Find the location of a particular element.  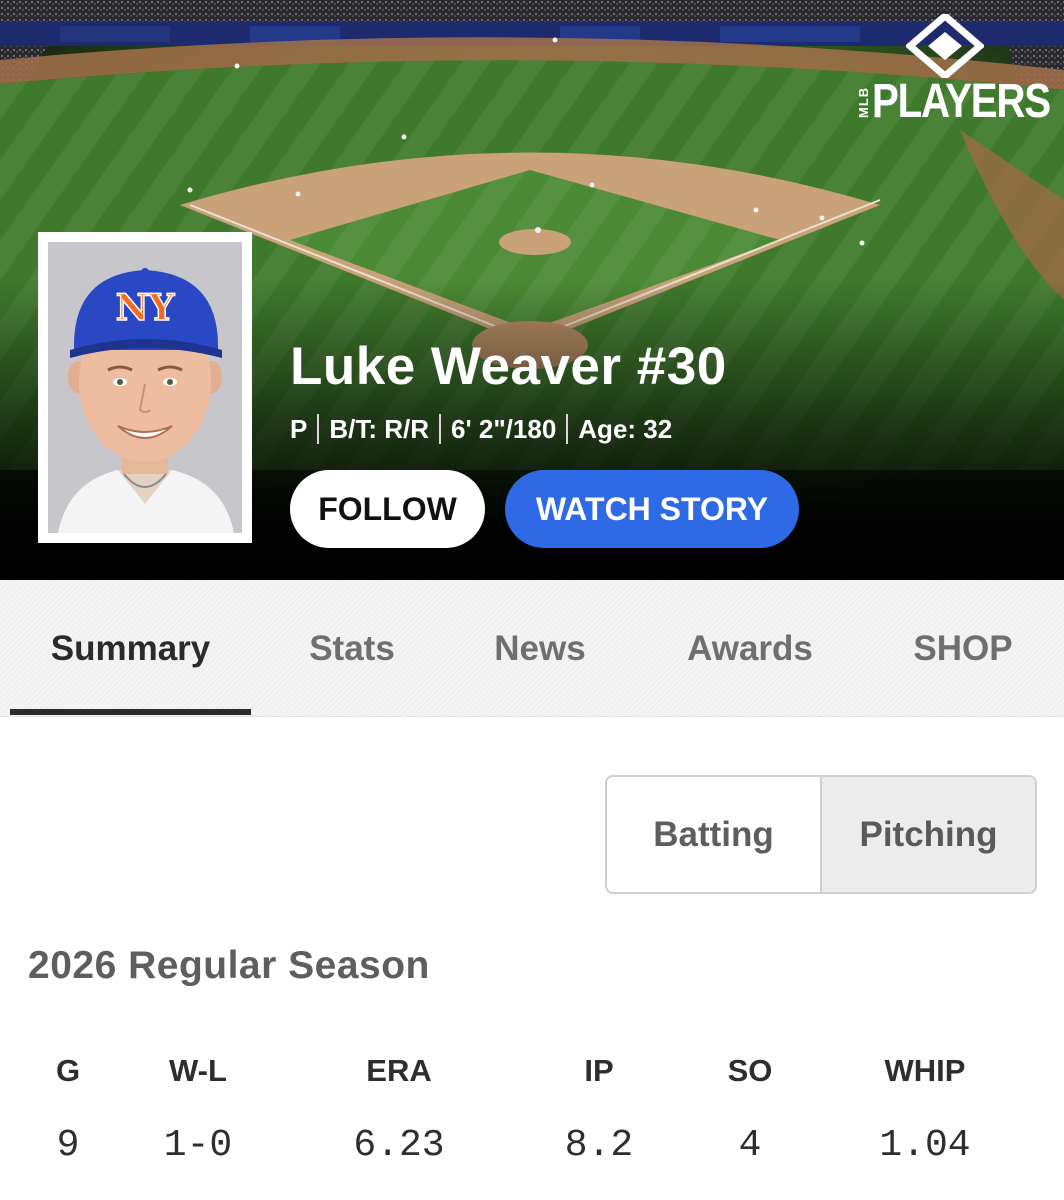

stat-value: 9 is located at coordinates (68, 1145).